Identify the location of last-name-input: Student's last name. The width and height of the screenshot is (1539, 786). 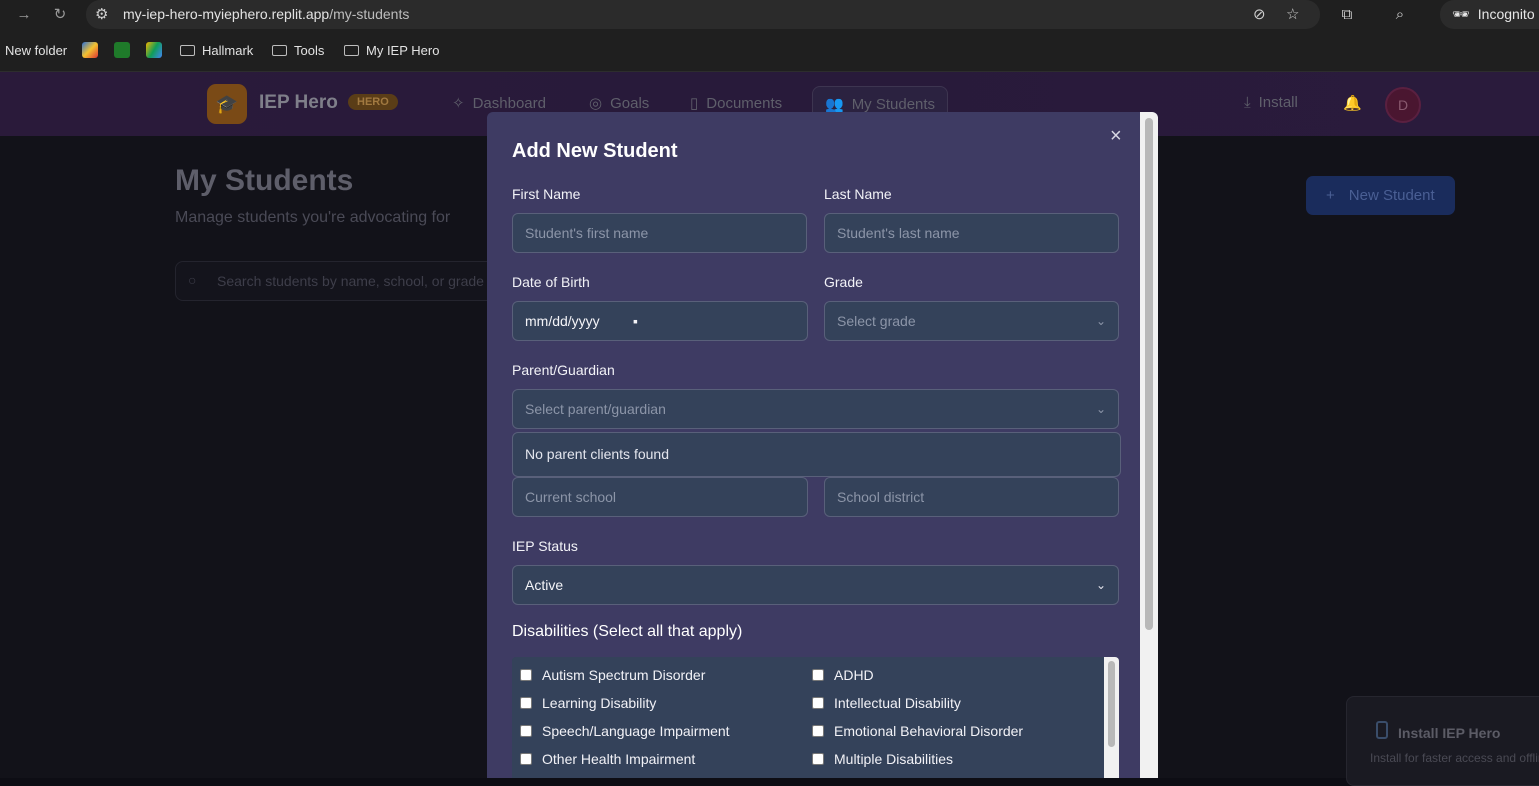
(971, 233).